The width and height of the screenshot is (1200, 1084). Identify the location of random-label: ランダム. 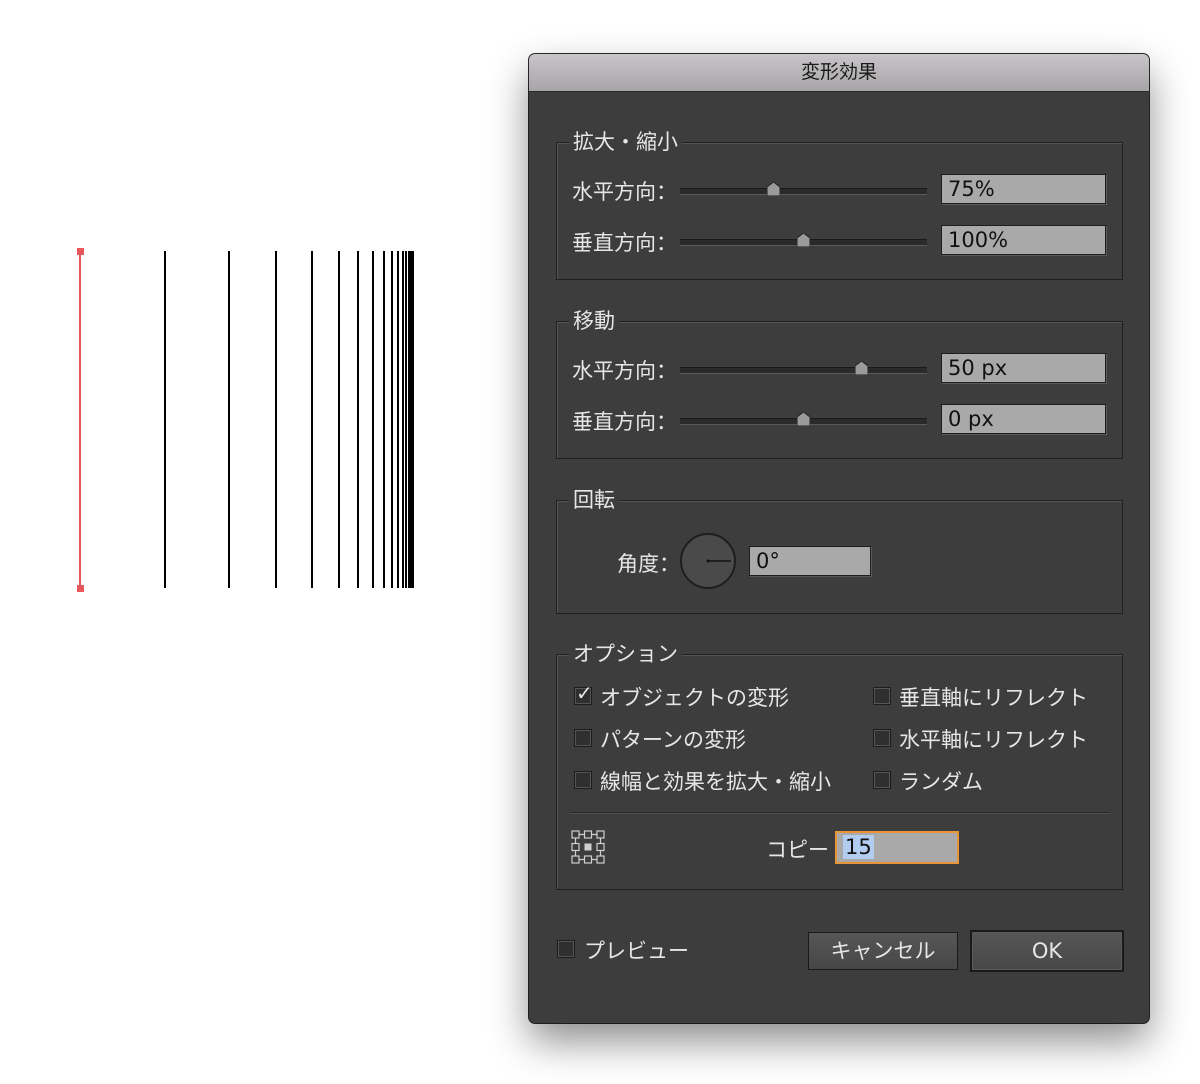
(941, 781).